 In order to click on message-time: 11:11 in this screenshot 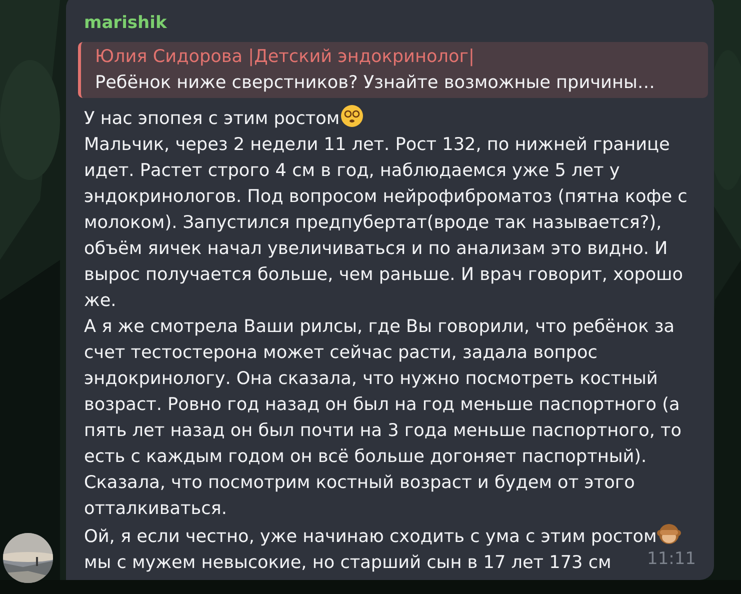, I will do `click(671, 559)`.